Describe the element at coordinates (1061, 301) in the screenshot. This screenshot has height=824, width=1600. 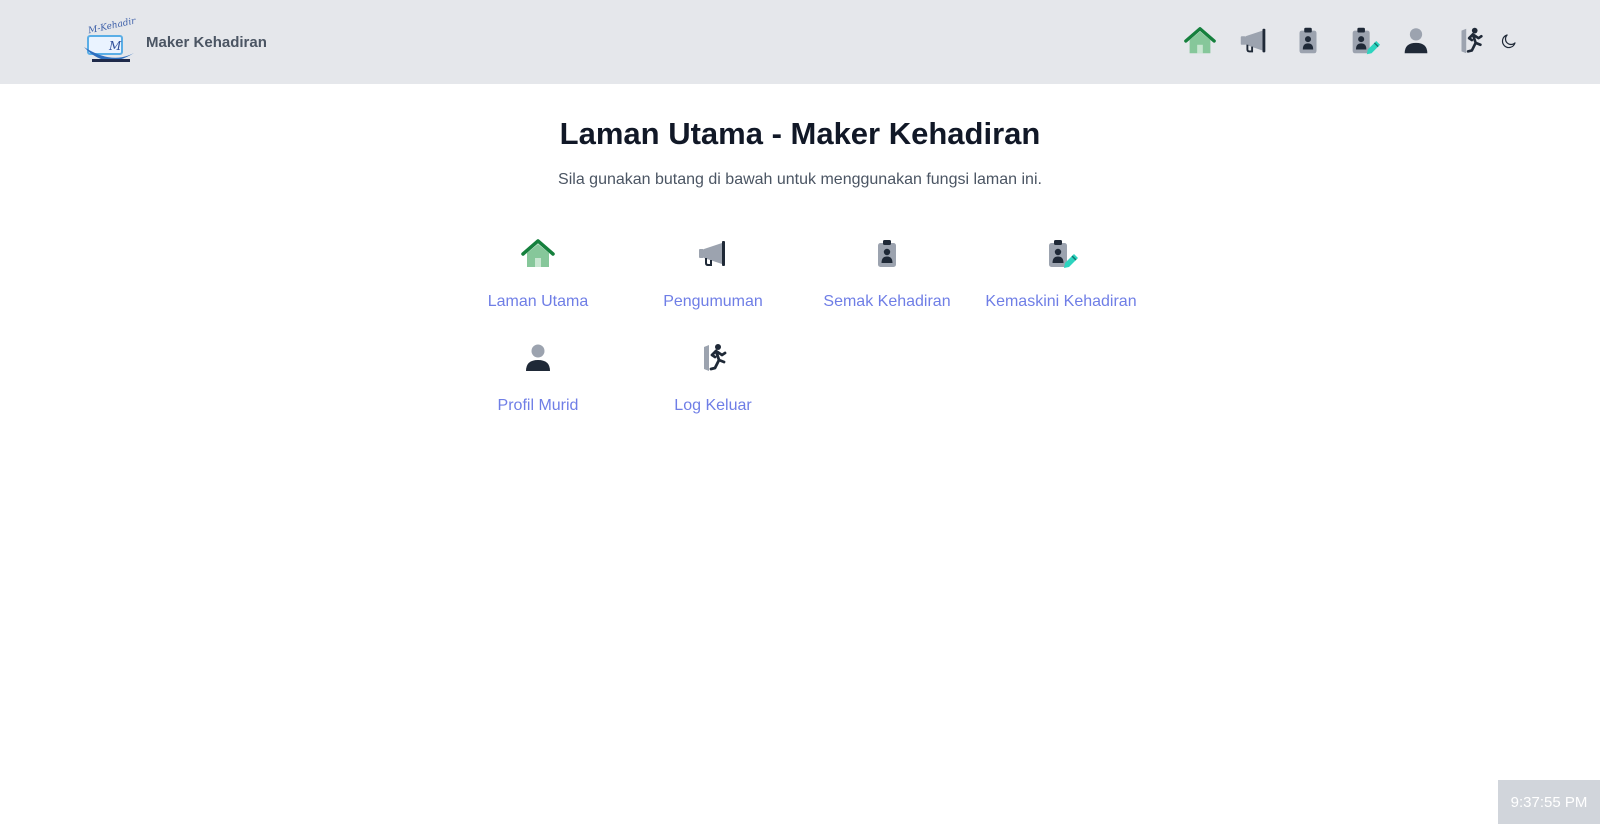
I see `menu-item-label: Kemaskini Kehadiran` at that location.